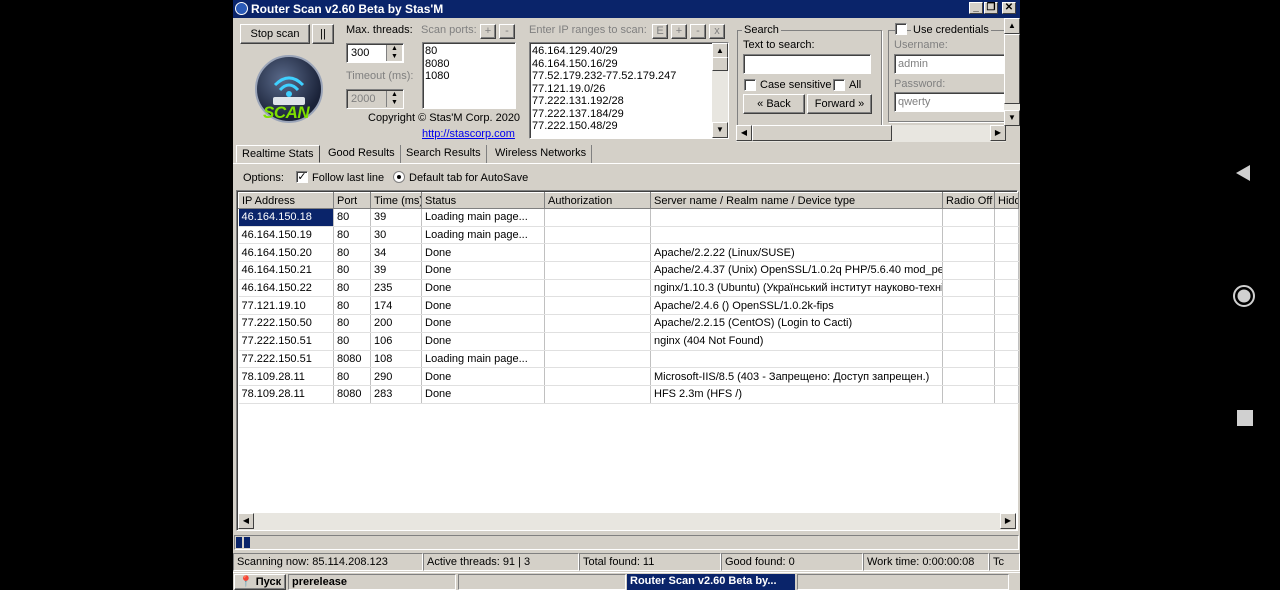 This screenshot has width=1280, height=590. Describe the element at coordinates (901, 29) in the screenshot. I see `use-credentials-checkbox` at that location.